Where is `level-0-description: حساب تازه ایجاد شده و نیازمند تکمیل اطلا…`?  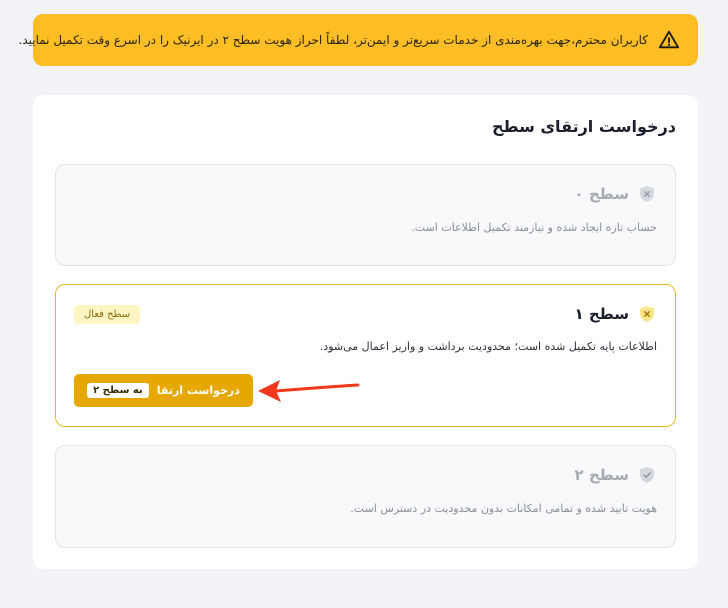 level-0-description: حساب تازه ایجاد شده و نیازمند تکمیل اطلا… is located at coordinates (534, 227).